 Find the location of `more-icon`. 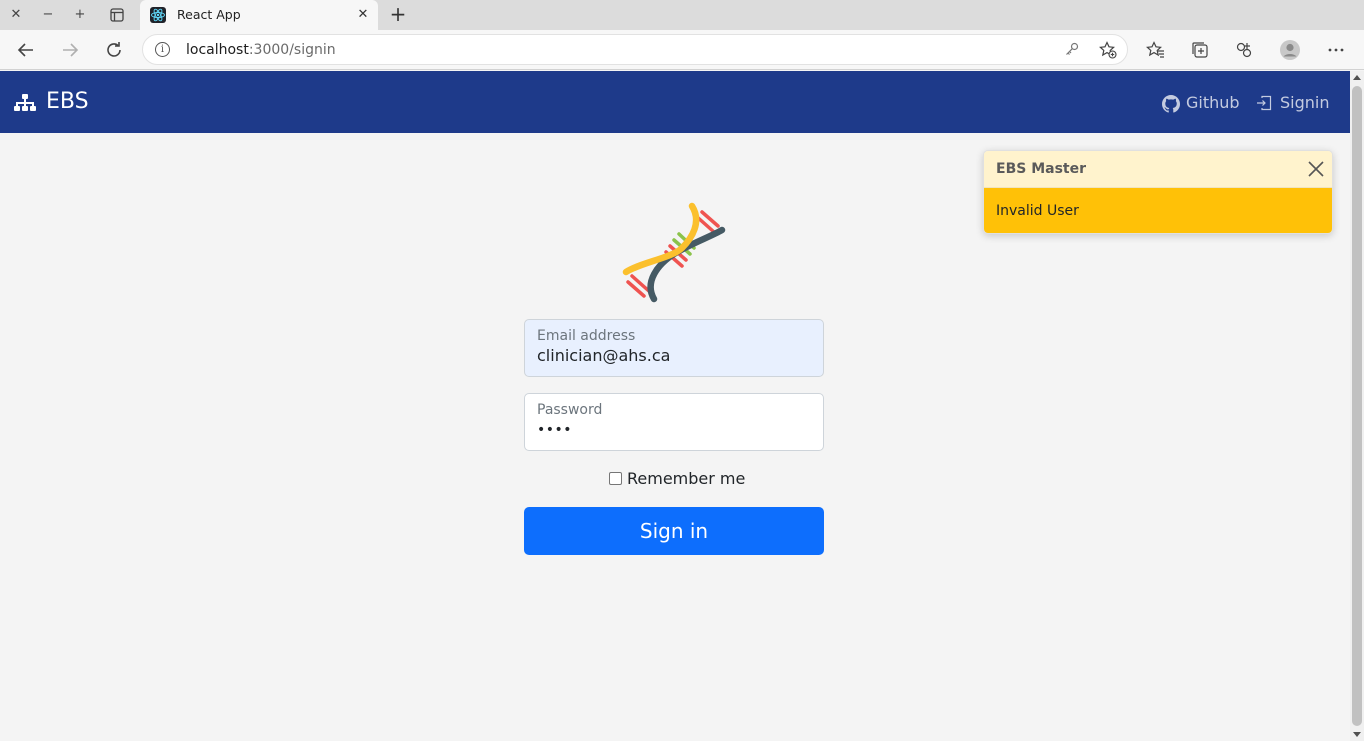

more-icon is located at coordinates (1336, 50).